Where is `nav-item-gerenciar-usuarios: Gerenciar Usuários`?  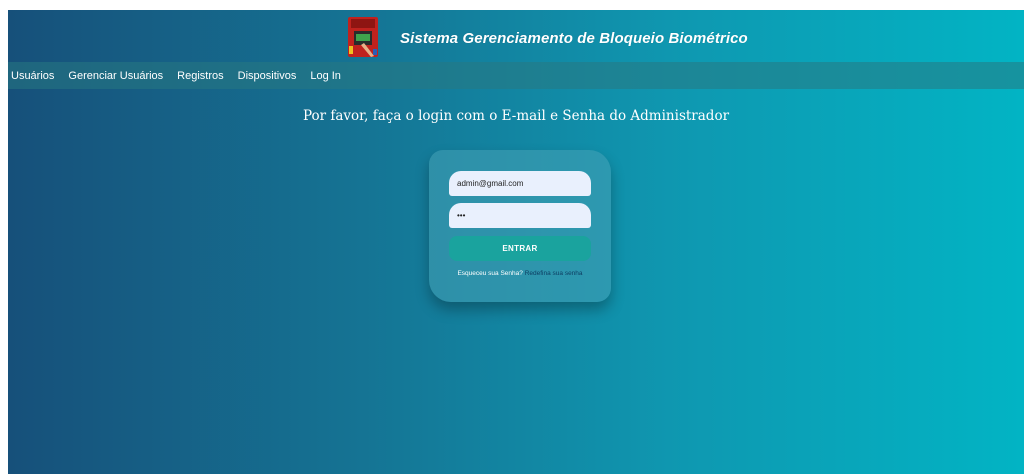
nav-item-gerenciar-usuarios: Gerenciar Usuários is located at coordinates (115, 76).